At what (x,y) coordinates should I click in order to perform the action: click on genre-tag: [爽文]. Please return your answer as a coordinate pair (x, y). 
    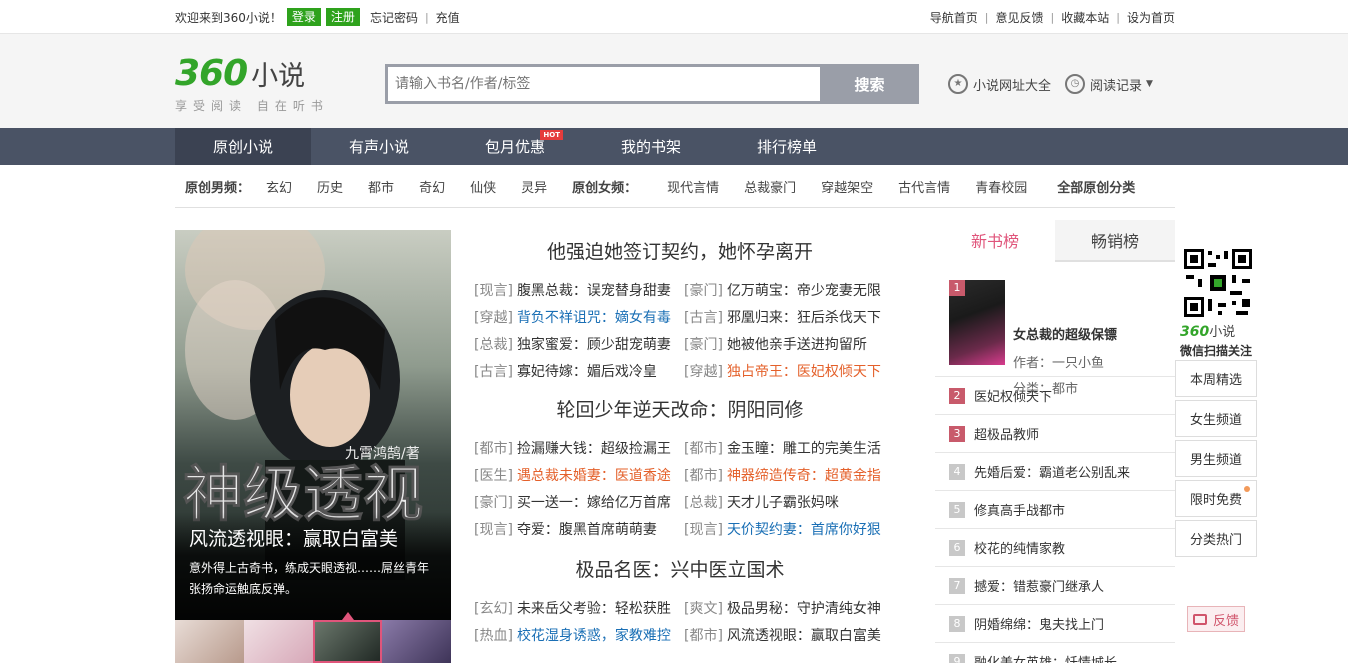
    Looking at the image, I should click on (703, 609).